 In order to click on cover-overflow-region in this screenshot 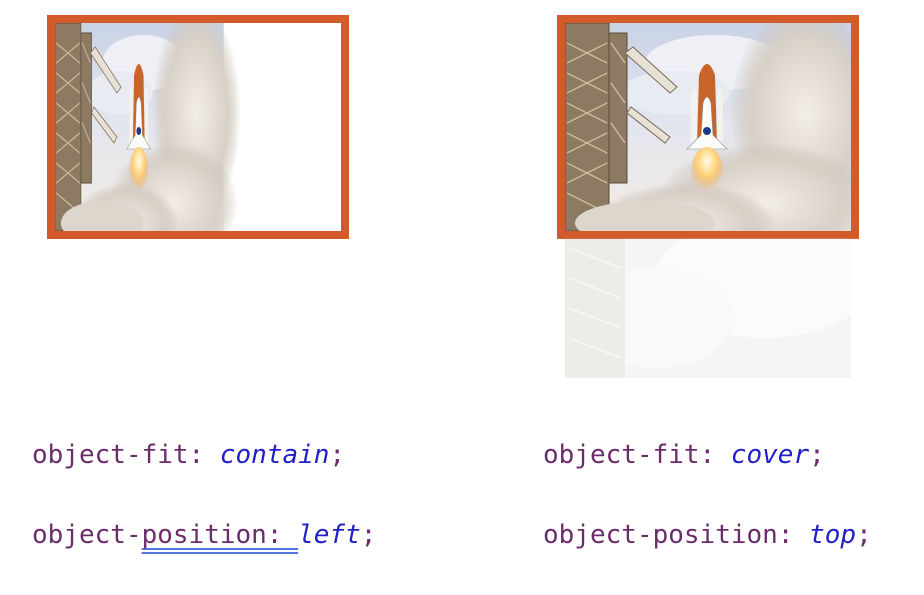, I will do `click(708, 308)`.